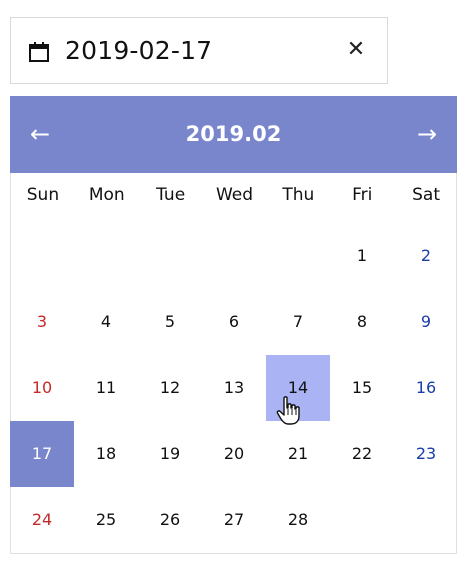 The width and height of the screenshot is (469, 561). I want to click on weekday-tue: Tue, so click(171, 195).